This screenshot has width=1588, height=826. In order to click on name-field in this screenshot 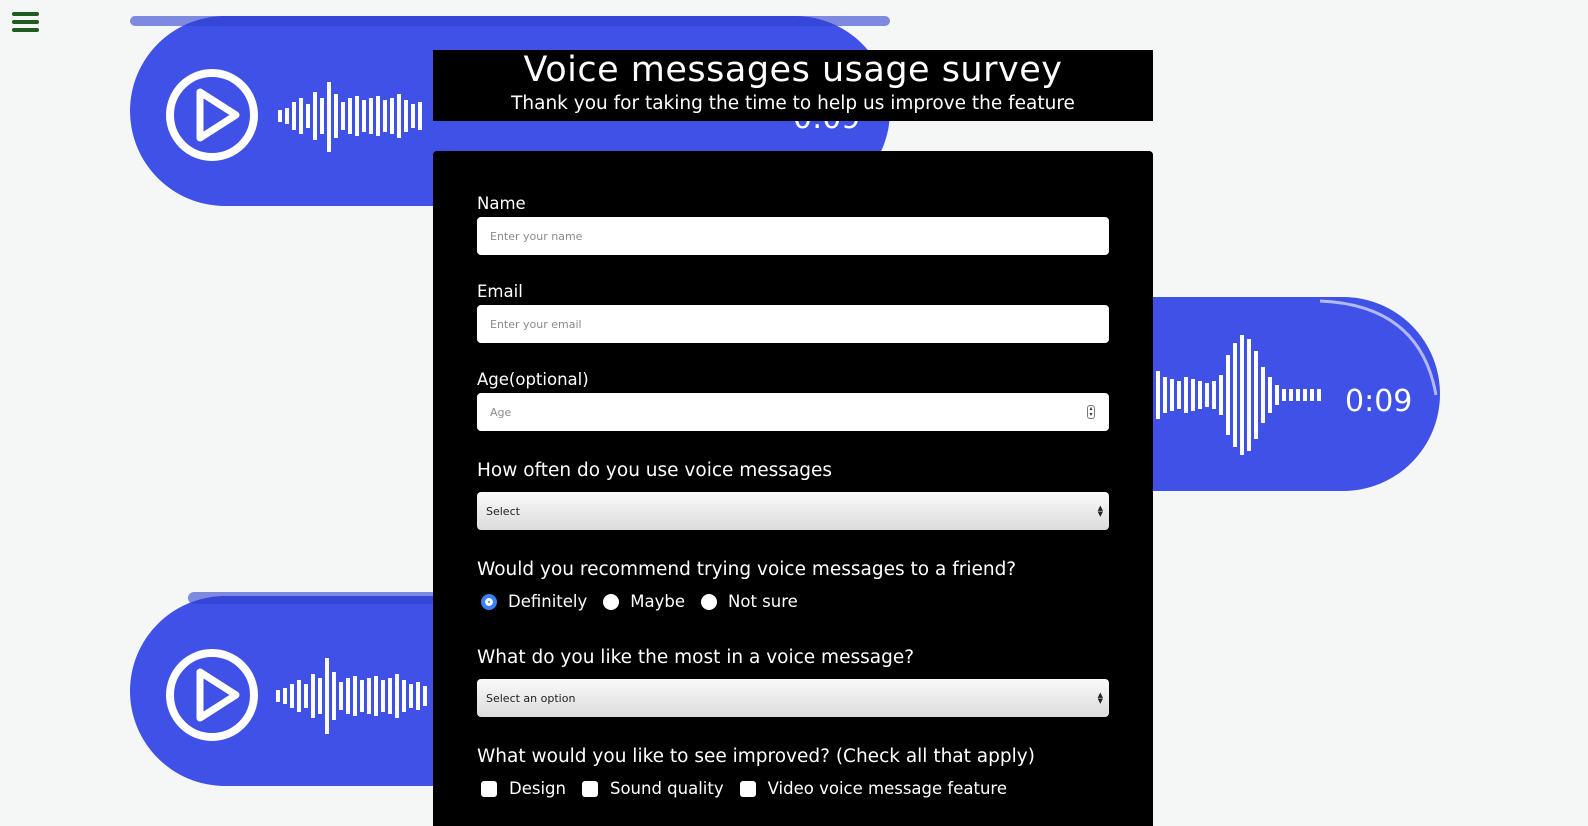, I will do `click(793, 236)`.